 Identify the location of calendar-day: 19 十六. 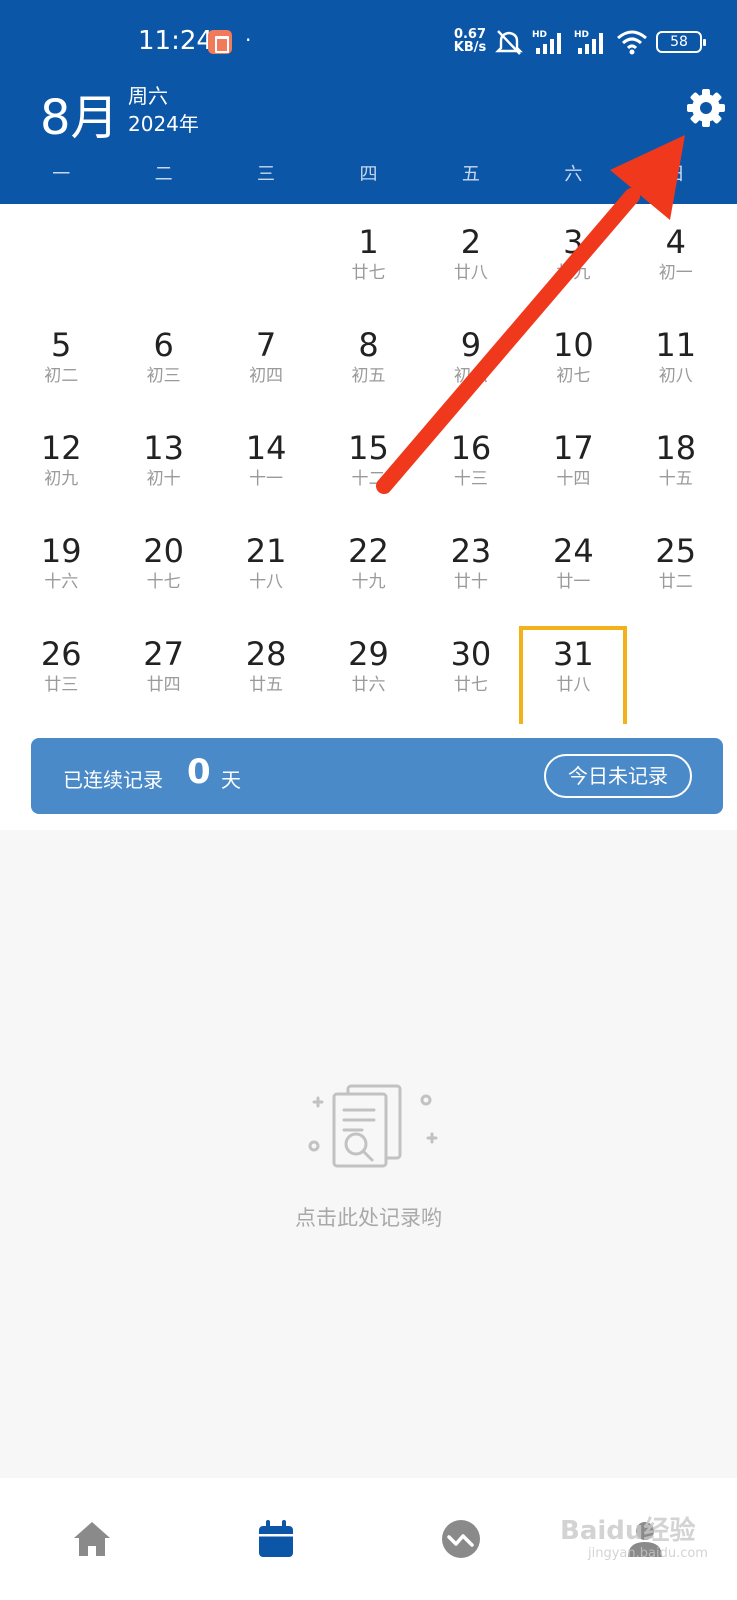
(61, 574).